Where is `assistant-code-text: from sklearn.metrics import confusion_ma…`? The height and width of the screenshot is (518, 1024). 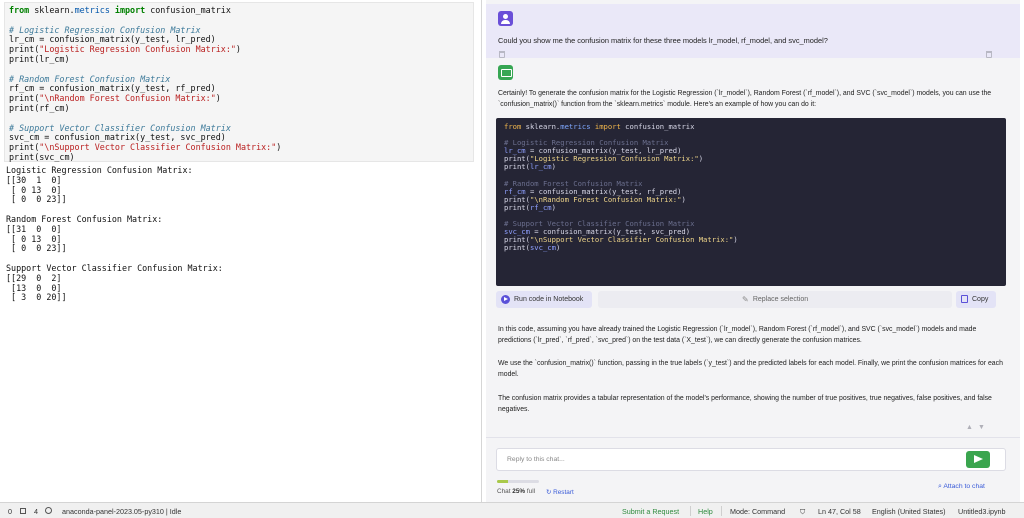
assistant-code-text: from sklearn.metrics import confusion_ma… is located at coordinates (751, 187).